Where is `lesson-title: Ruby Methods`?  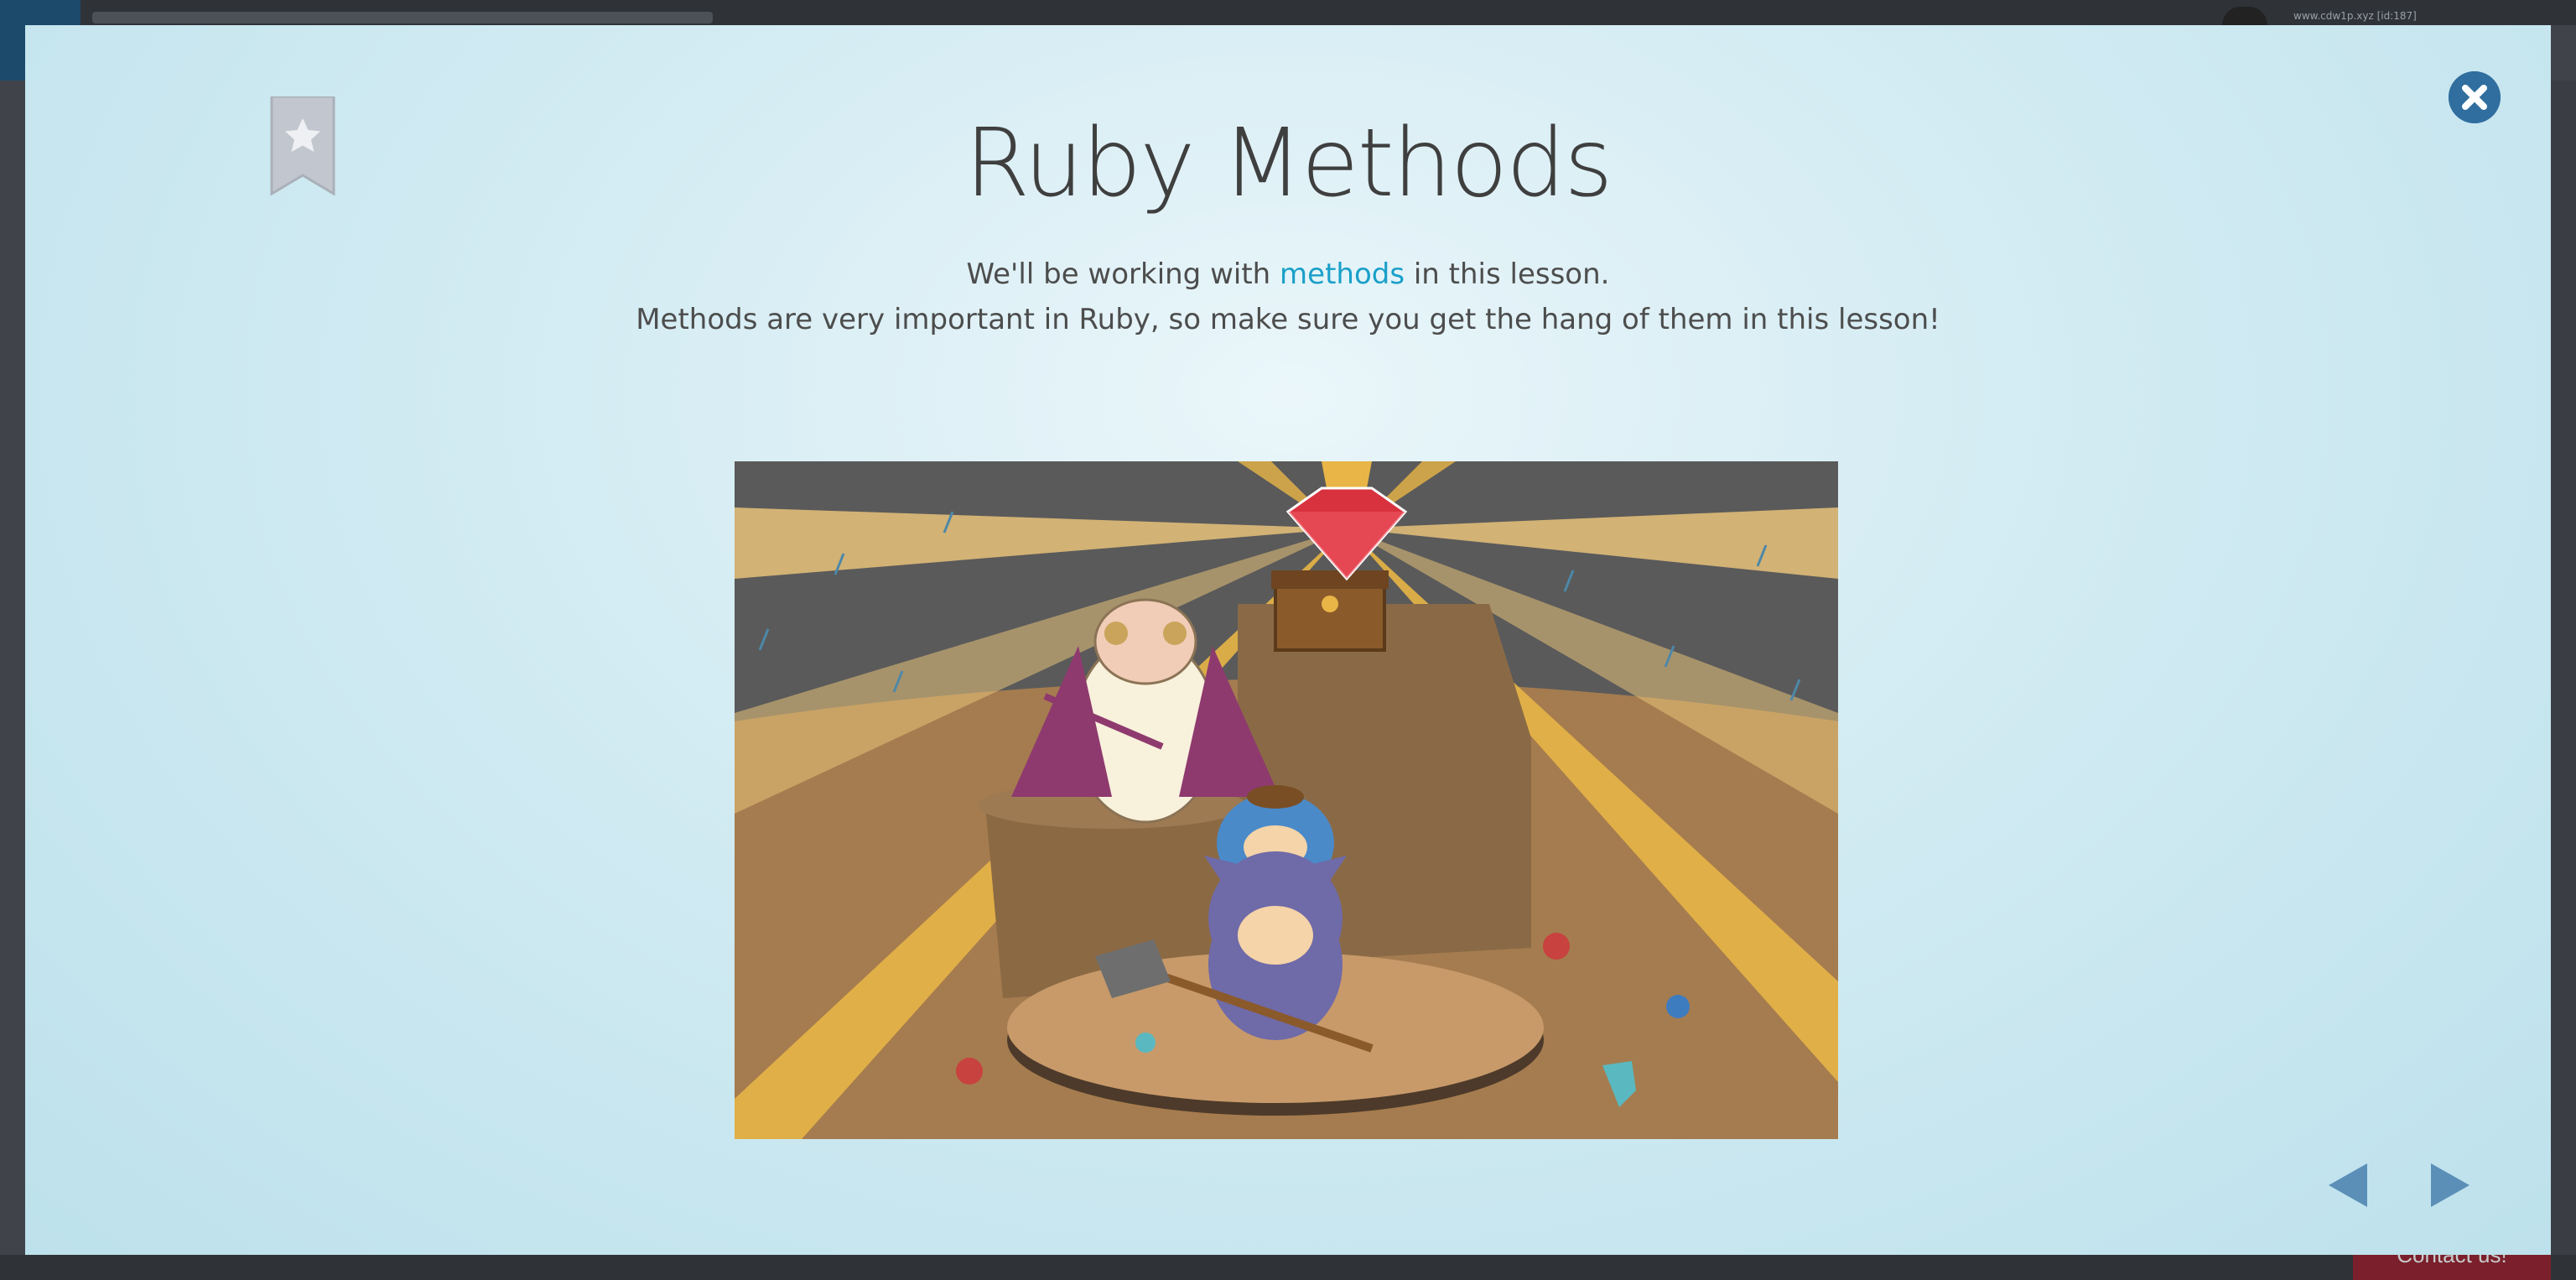 lesson-title: Ruby Methods is located at coordinates (1288, 163).